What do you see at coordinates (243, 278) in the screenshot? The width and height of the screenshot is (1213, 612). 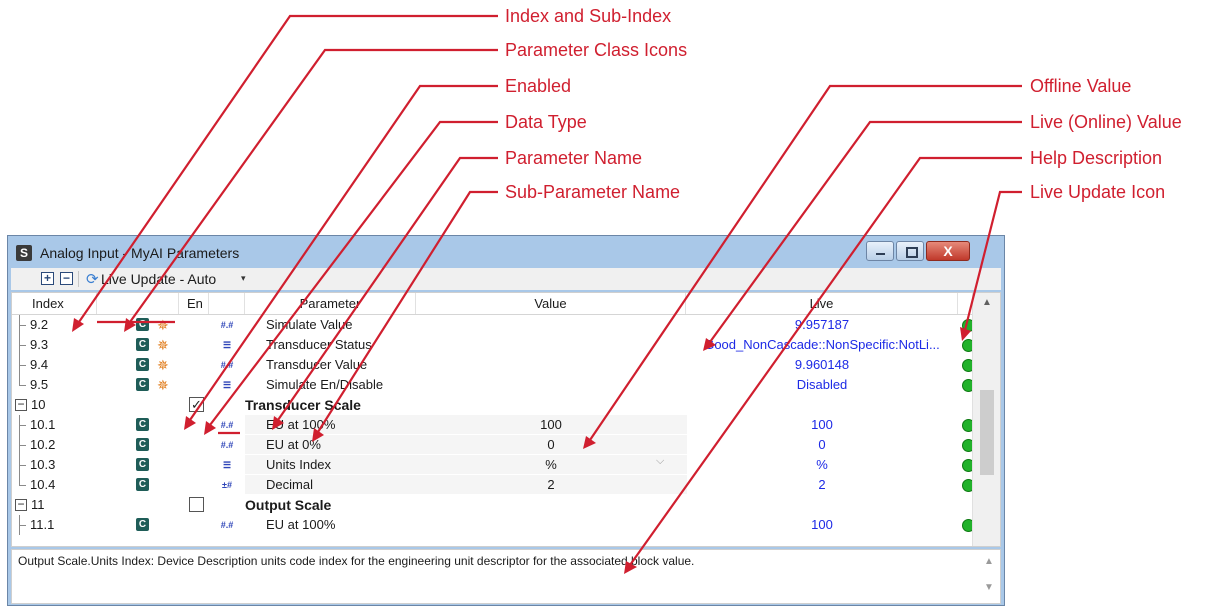 I see `chevron-down-icon: ▾` at bounding box center [243, 278].